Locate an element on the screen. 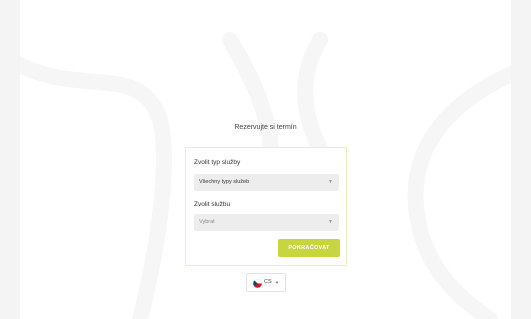 The image size is (531, 319). language-code: CS is located at coordinates (268, 282).